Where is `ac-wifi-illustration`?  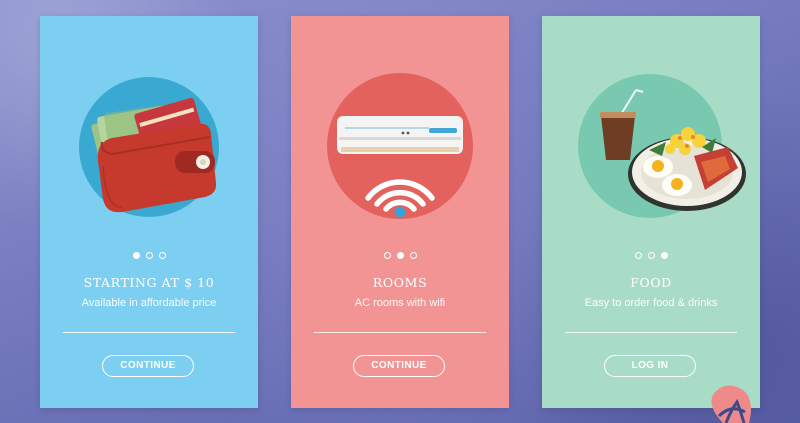 ac-wifi-illustration is located at coordinates (400, 146).